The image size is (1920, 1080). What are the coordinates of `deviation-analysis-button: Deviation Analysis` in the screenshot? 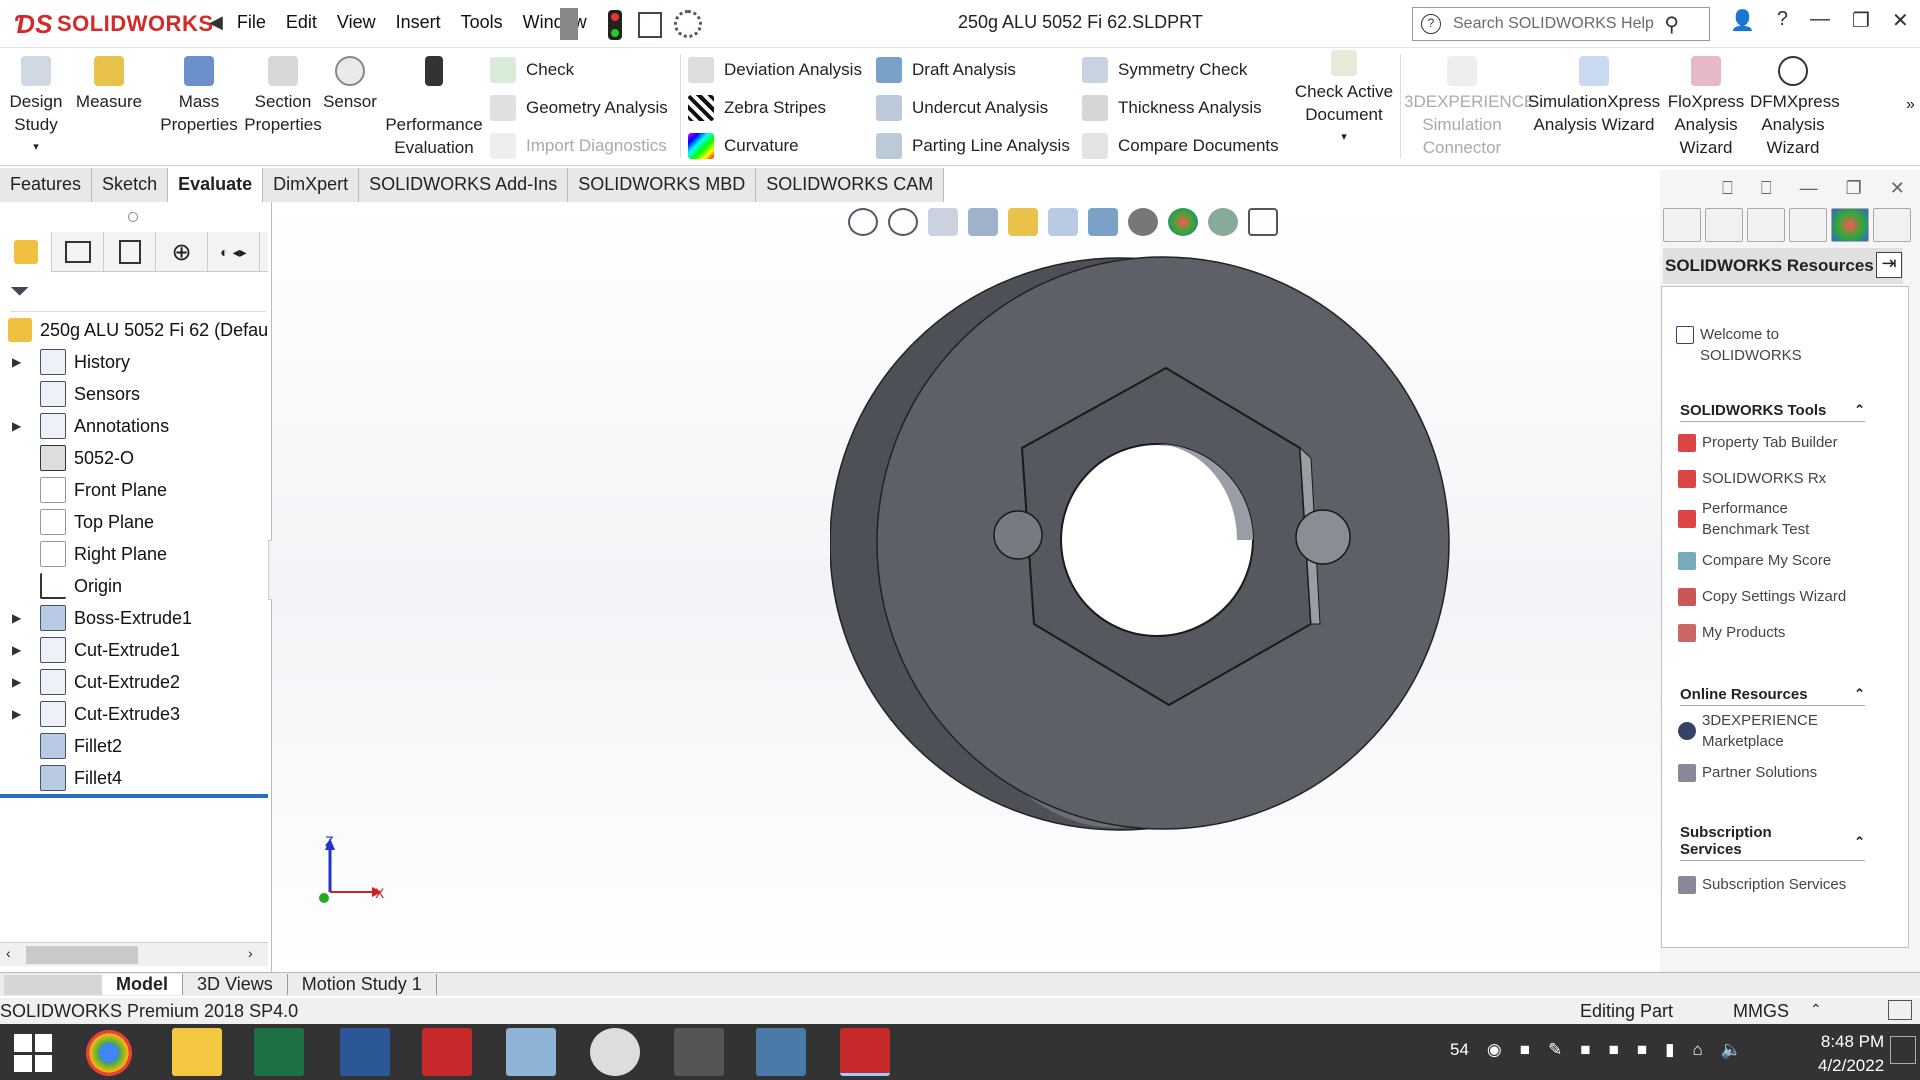 It's located at (775, 70).